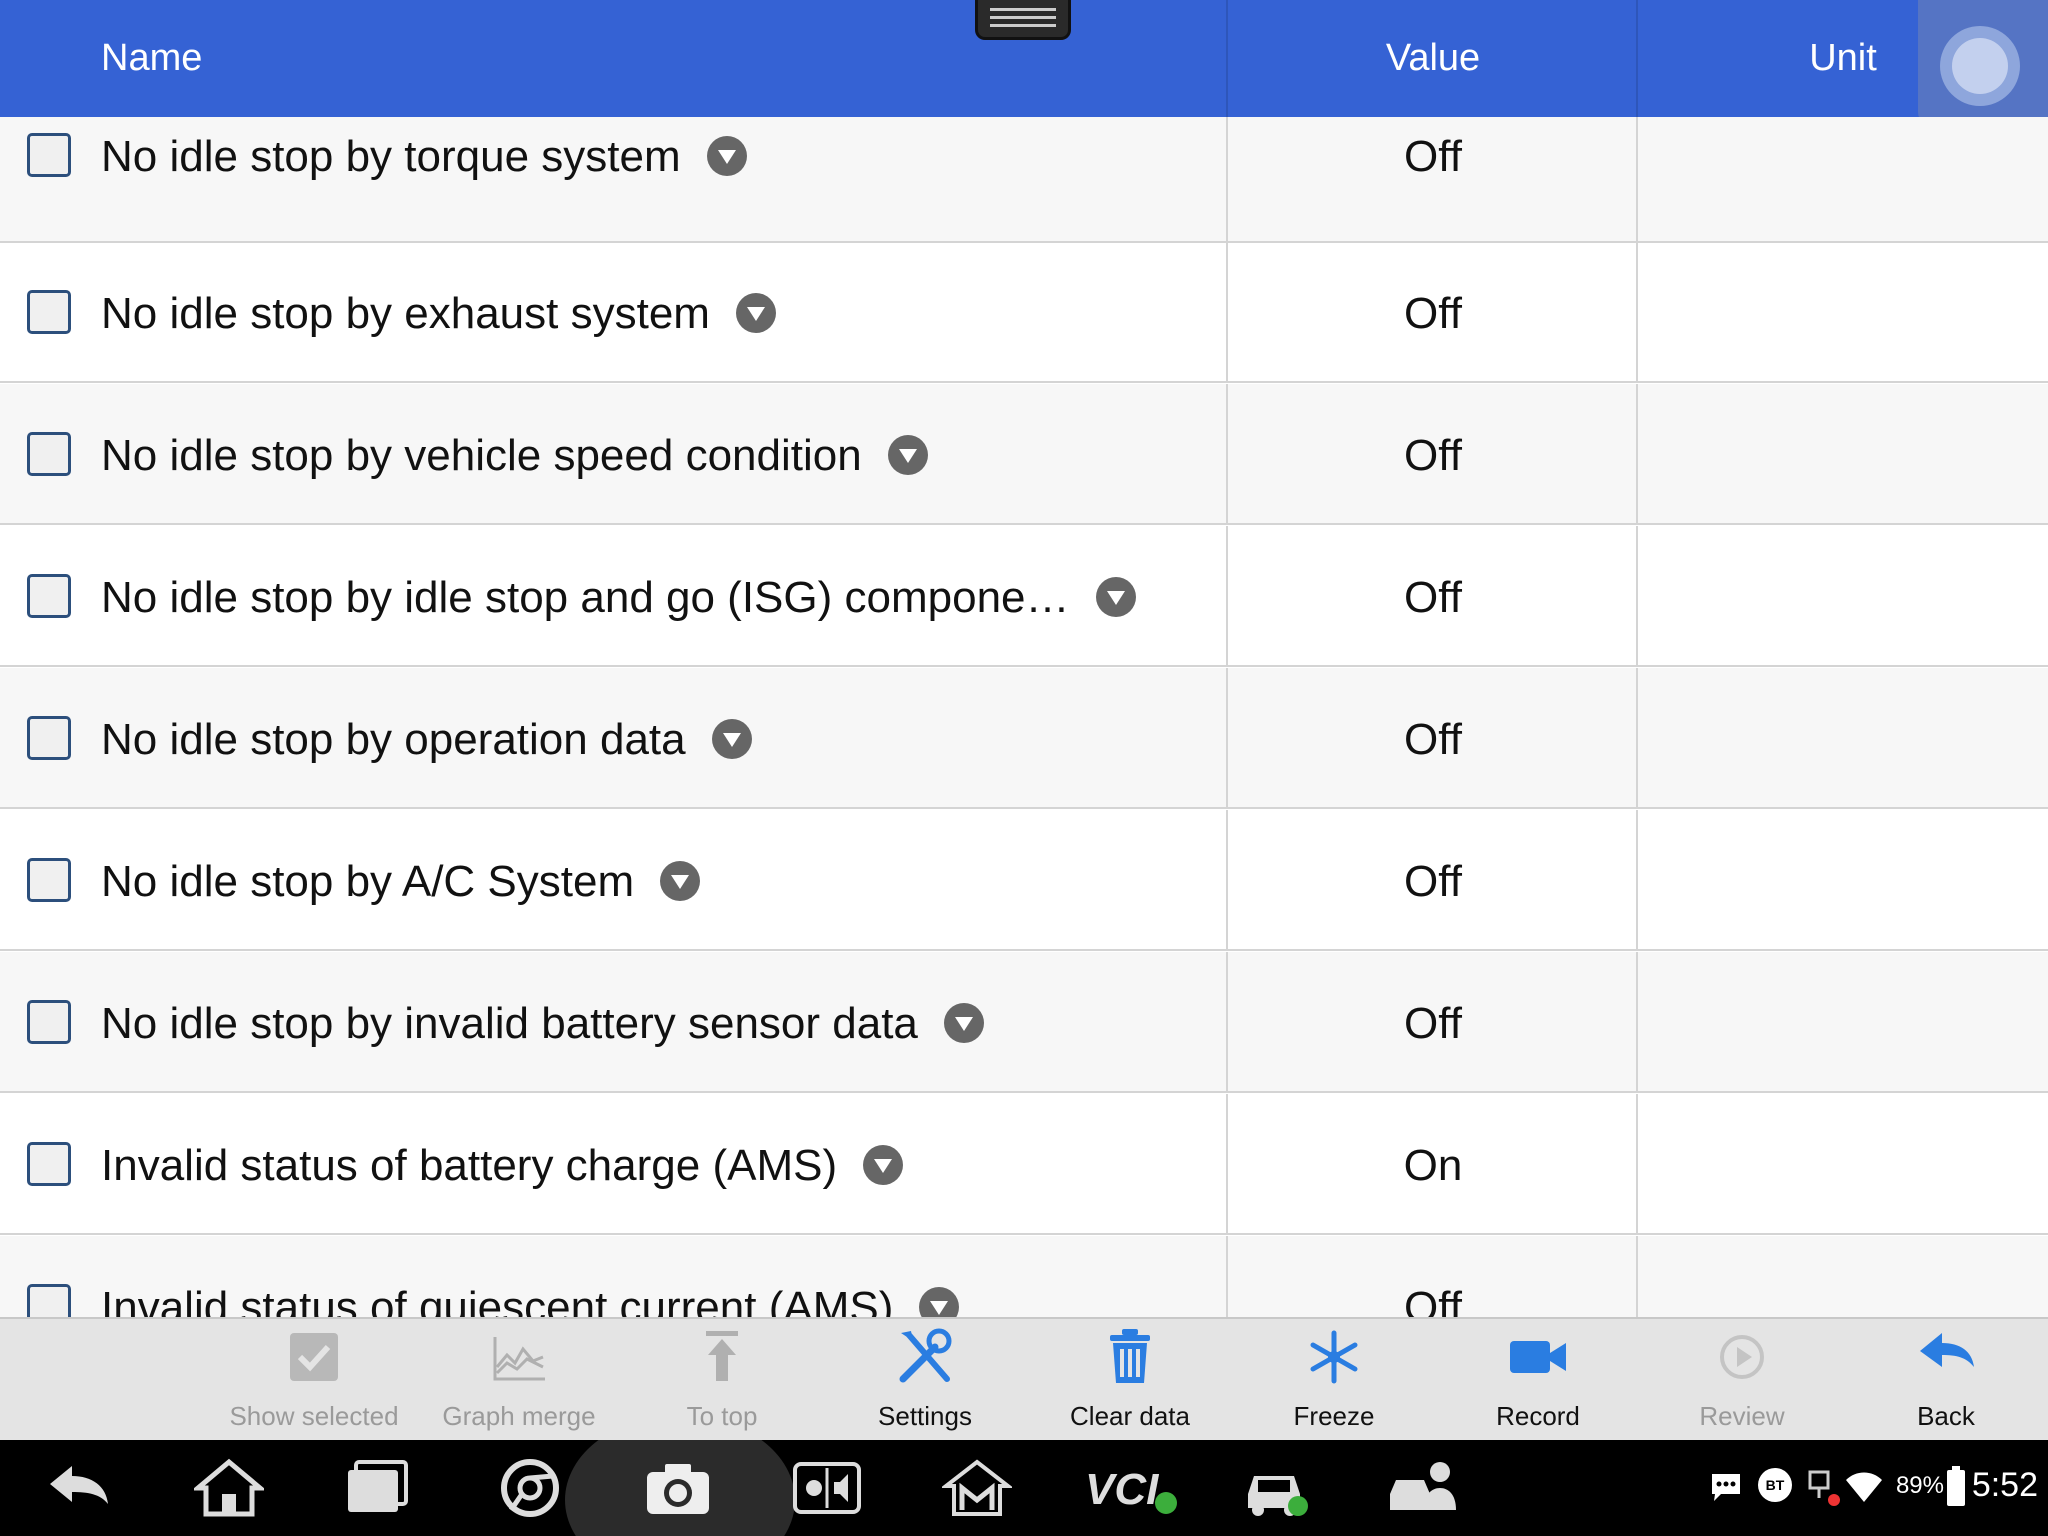  I want to click on nav-recent-apps-icon, so click(377, 1488).